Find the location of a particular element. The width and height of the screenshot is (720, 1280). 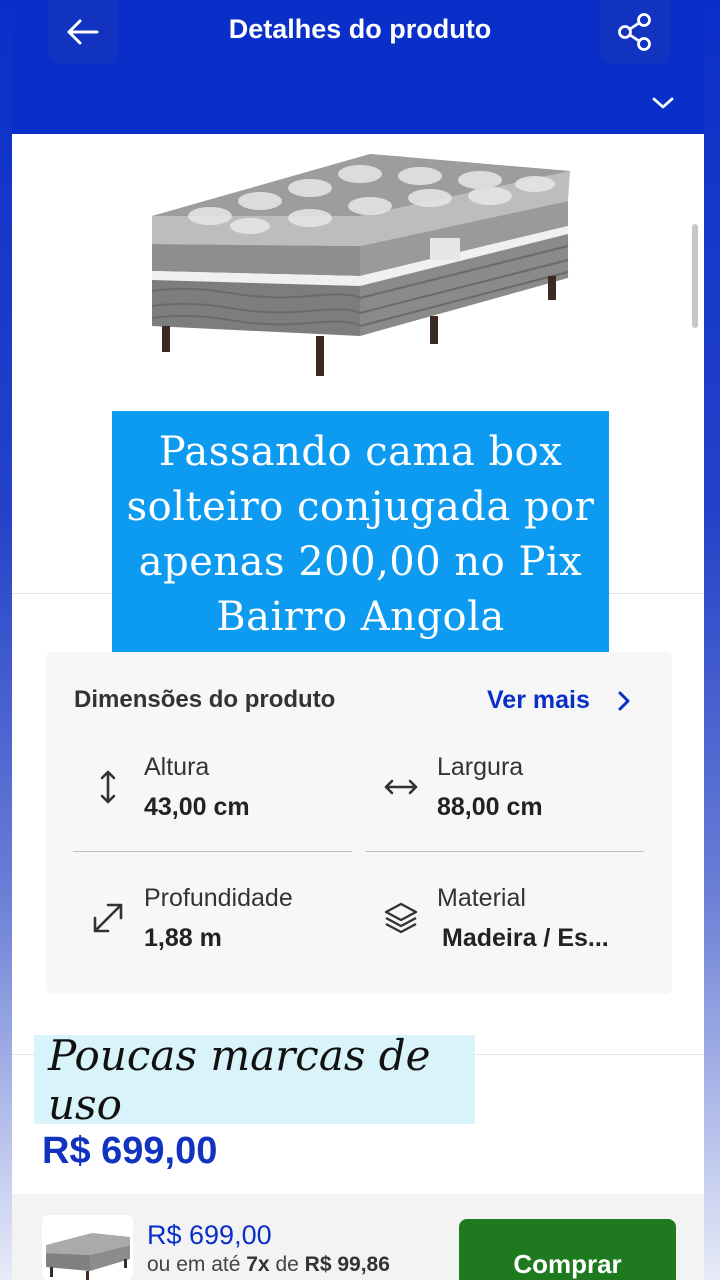

width-label: Largura is located at coordinates (480, 767).